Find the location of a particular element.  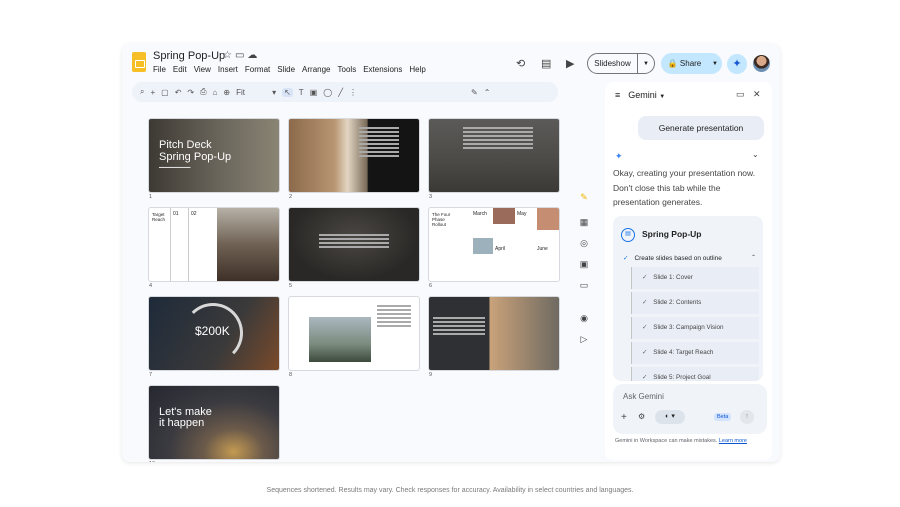

phase-label: June is located at coordinates (542, 249).